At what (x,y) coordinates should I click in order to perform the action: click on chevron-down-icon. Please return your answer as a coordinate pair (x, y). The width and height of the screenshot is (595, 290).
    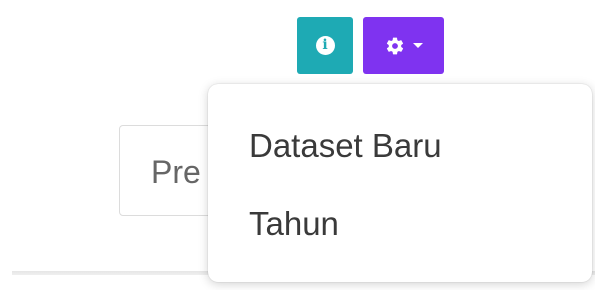
    Looking at the image, I should click on (417, 45).